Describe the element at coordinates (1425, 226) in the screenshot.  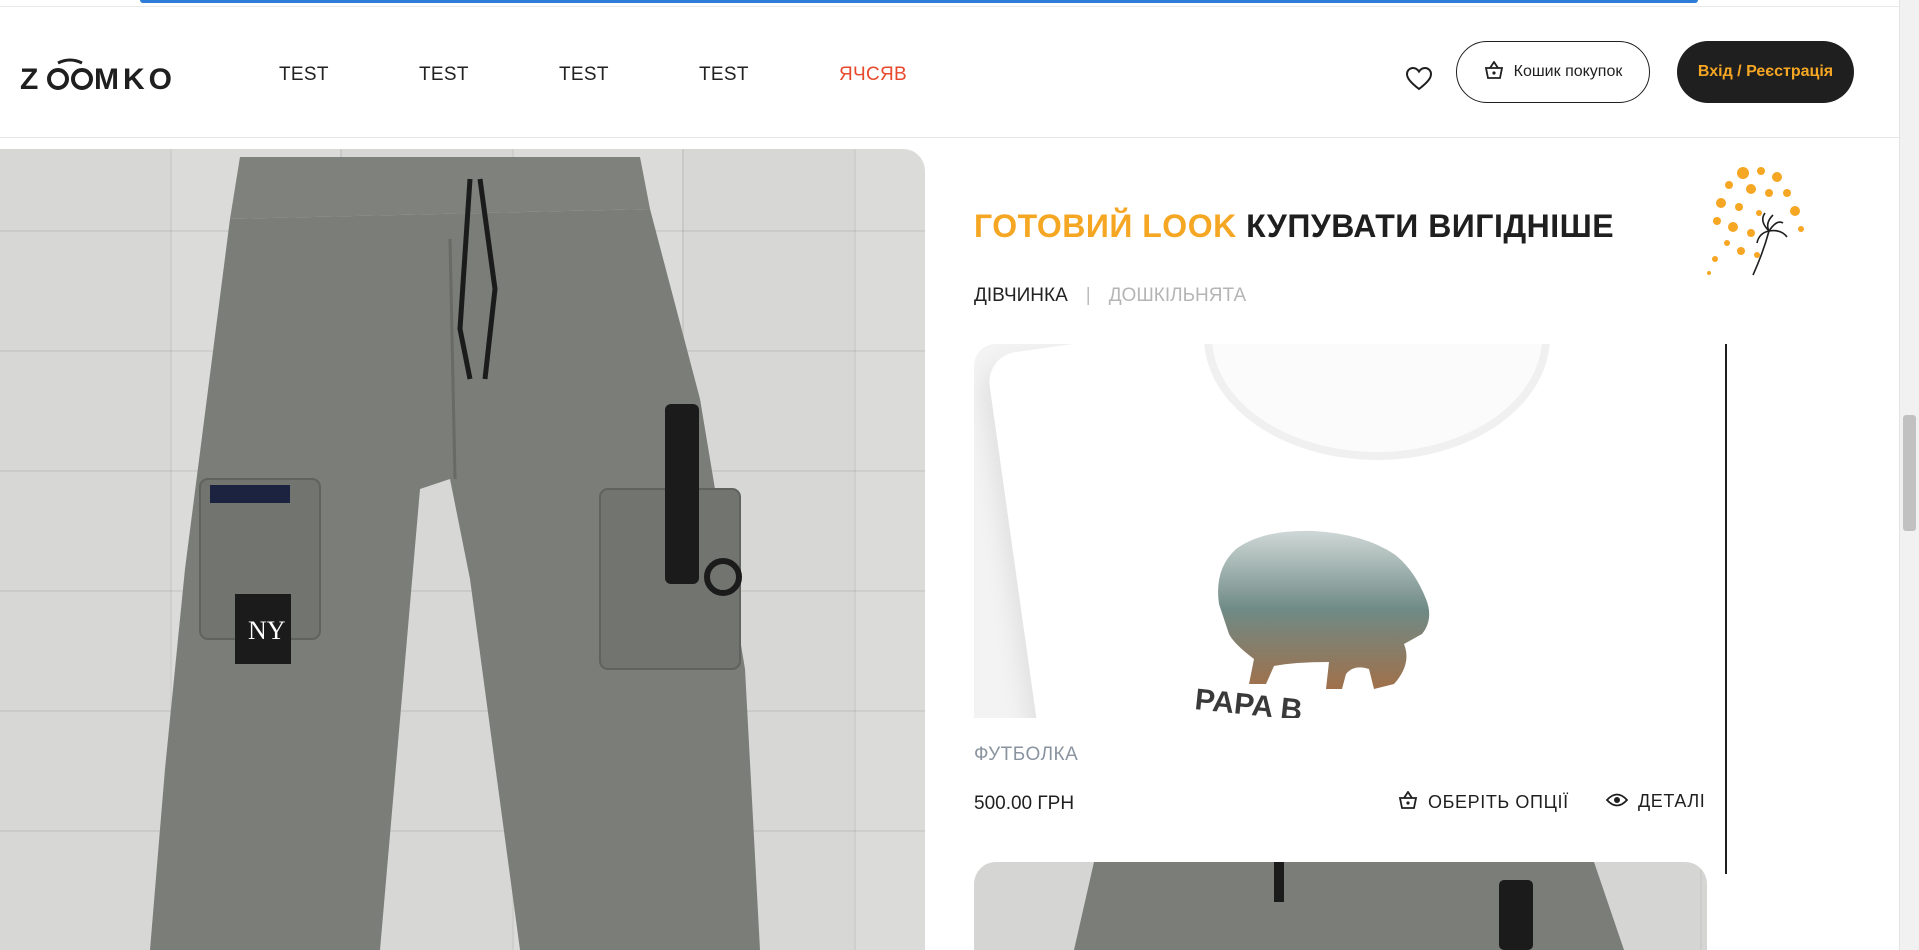
I see `section-title-rest: КУПУВАТИ ВИГІДНІШЕ` at that location.